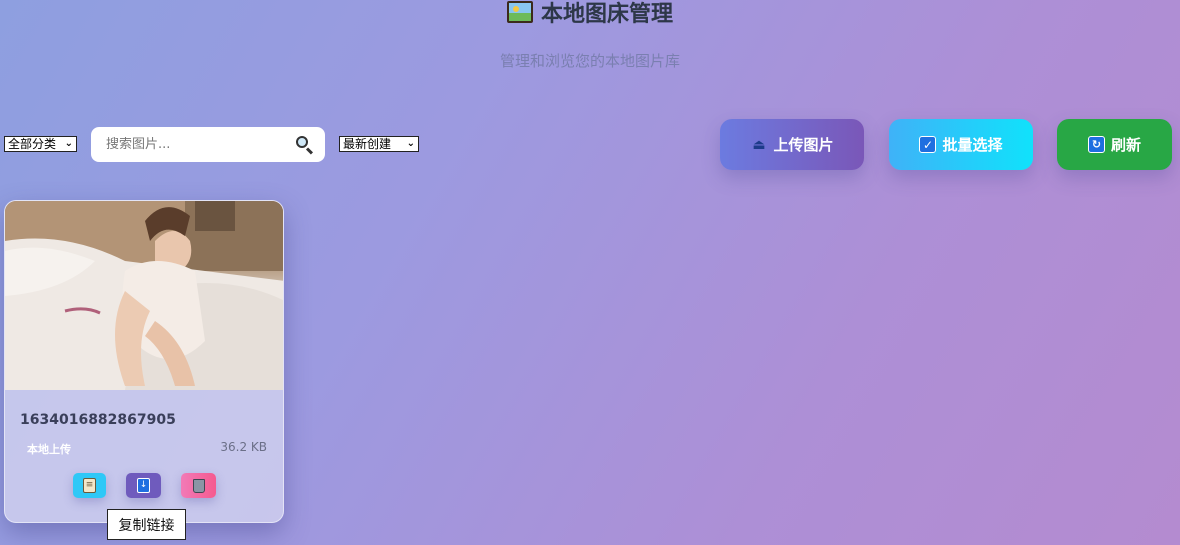 The image size is (1180, 545). I want to click on image-card: 1634016882867905 本地上传 36.2 KB ≡ ↓, so click(144, 361).